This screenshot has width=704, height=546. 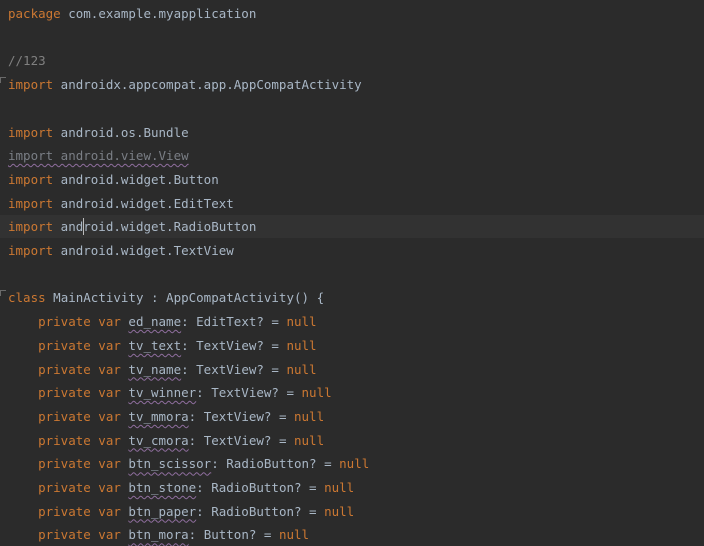 What do you see at coordinates (352, 345) in the screenshot?
I see `code-line: private var tv_text: TextView? = null` at bounding box center [352, 345].